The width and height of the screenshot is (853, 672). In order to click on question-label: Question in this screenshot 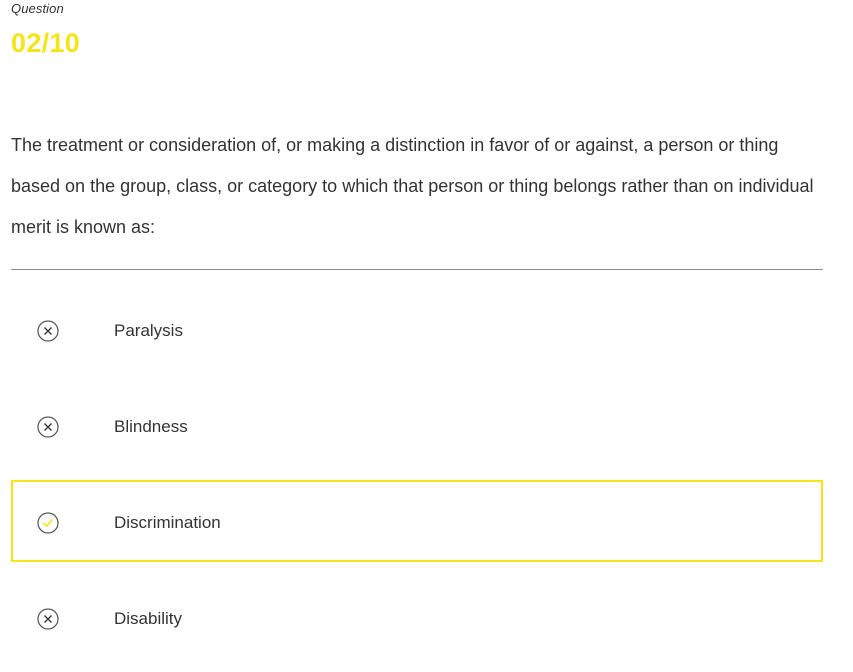, I will do `click(37, 8)`.